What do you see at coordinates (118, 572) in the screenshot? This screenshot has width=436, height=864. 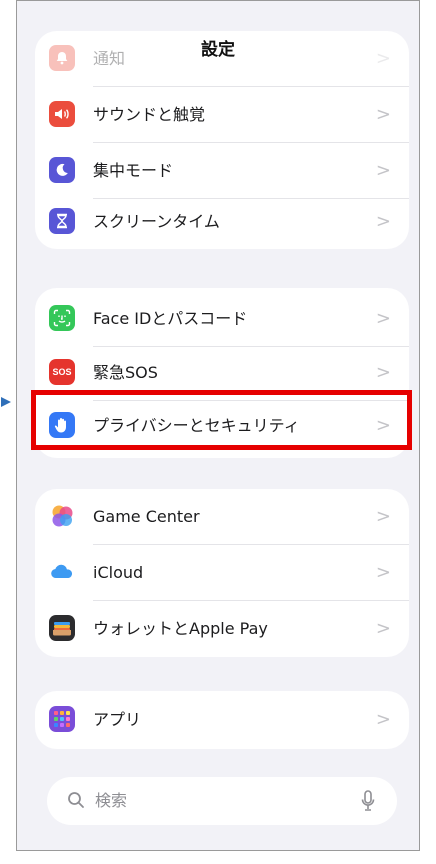 I see `settings-item-label: iCloud` at bounding box center [118, 572].